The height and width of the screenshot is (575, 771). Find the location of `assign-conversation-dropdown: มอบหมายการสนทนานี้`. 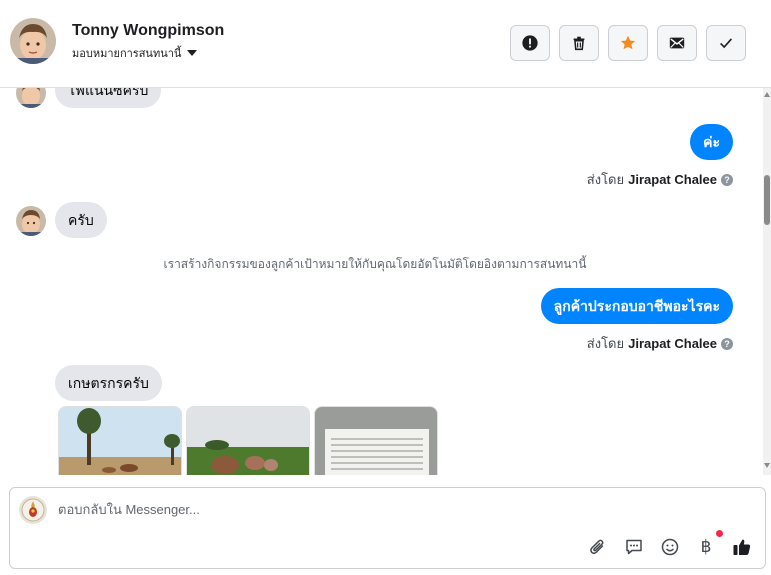

assign-conversation-dropdown: มอบหมายการสนทนานี้ is located at coordinates (135, 53).